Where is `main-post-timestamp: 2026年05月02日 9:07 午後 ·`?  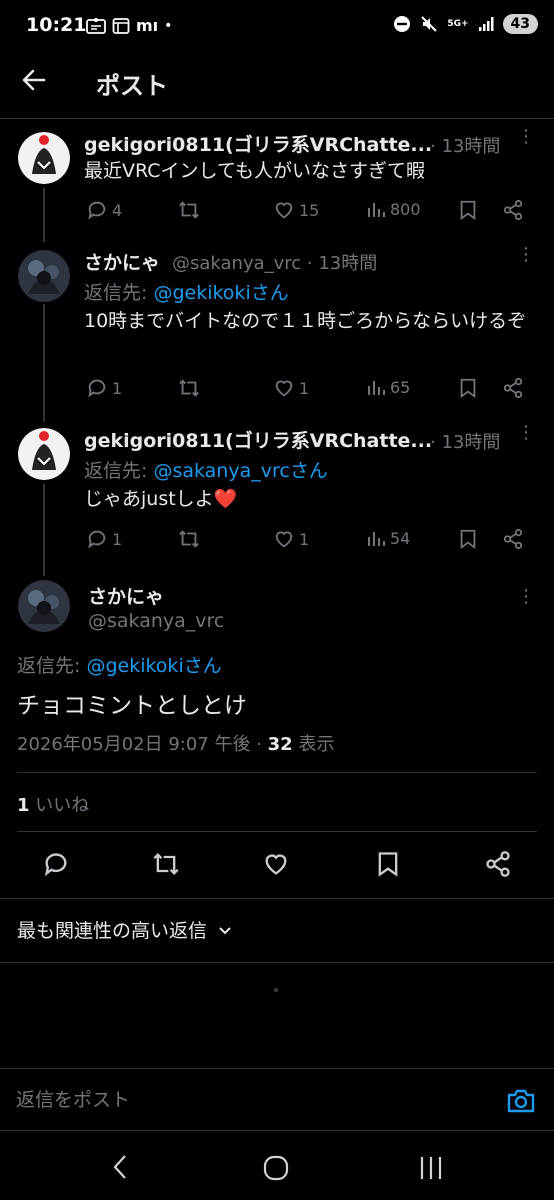 main-post-timestamp: 2026年05月02日 9:07 午後 · is located at coordinates (142, 744).